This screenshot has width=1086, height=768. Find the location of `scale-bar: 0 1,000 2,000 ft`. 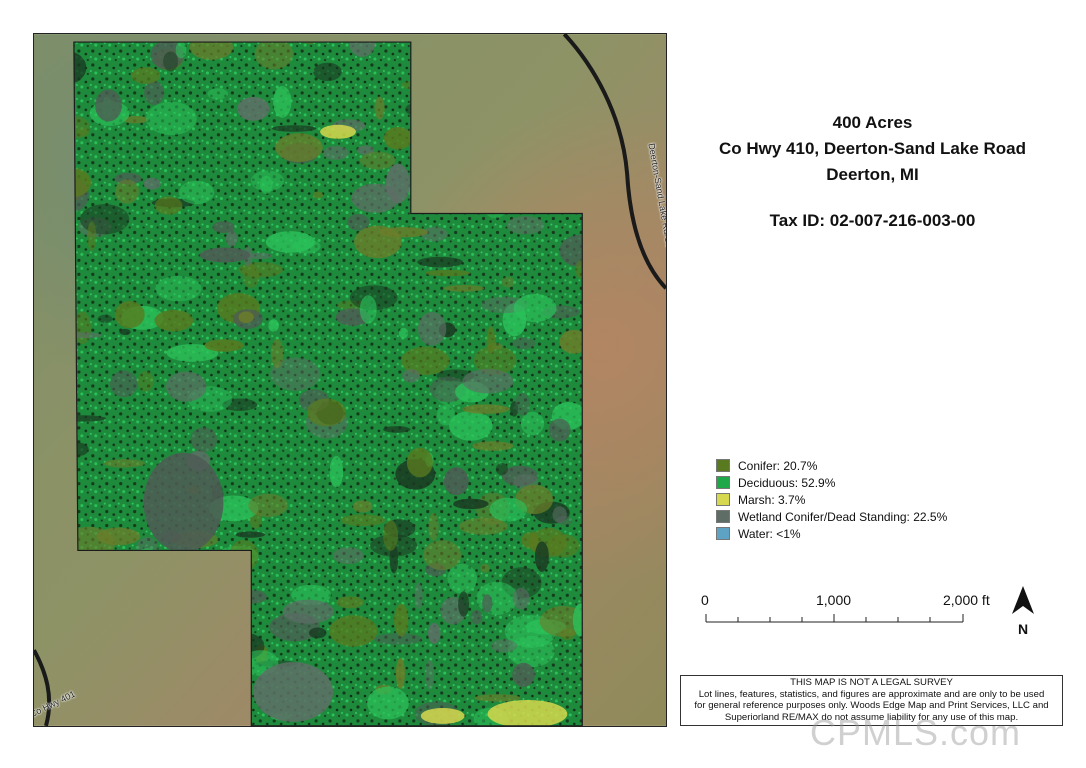

scale-bar: 0 1,000 2,000 ft is located at coordinates (850, 612).